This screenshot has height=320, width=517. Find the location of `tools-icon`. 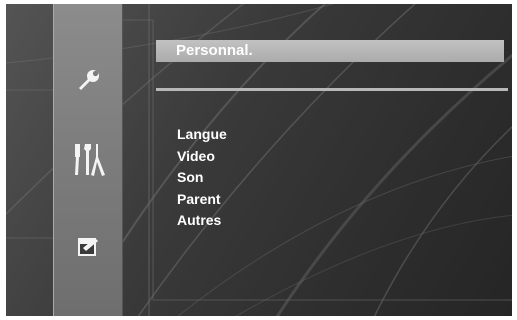

tools-icon is located at coordinates (88, 161).